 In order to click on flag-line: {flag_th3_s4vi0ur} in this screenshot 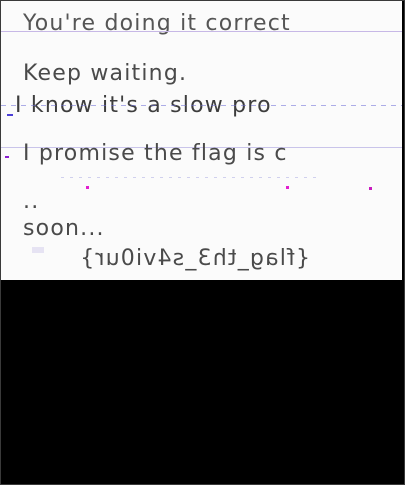, I will do `click(195, 258)`.